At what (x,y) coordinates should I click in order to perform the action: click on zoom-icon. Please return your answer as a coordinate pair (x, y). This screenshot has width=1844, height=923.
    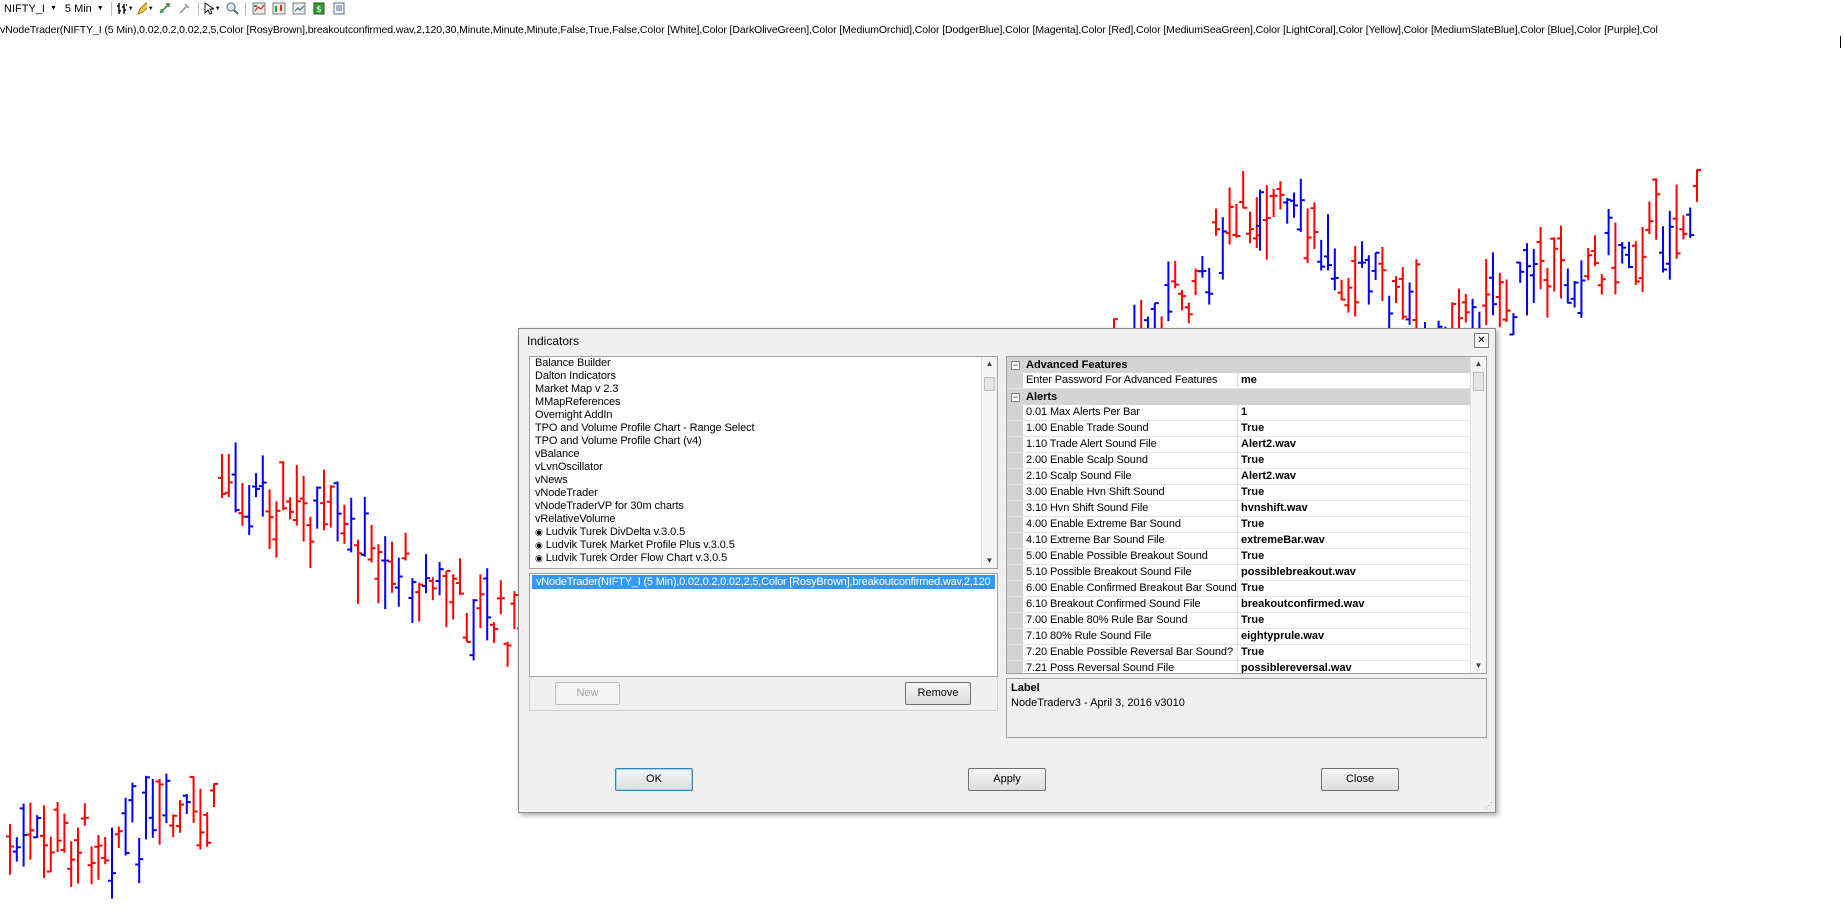
    Looking at the image, I should click on (232, 8).